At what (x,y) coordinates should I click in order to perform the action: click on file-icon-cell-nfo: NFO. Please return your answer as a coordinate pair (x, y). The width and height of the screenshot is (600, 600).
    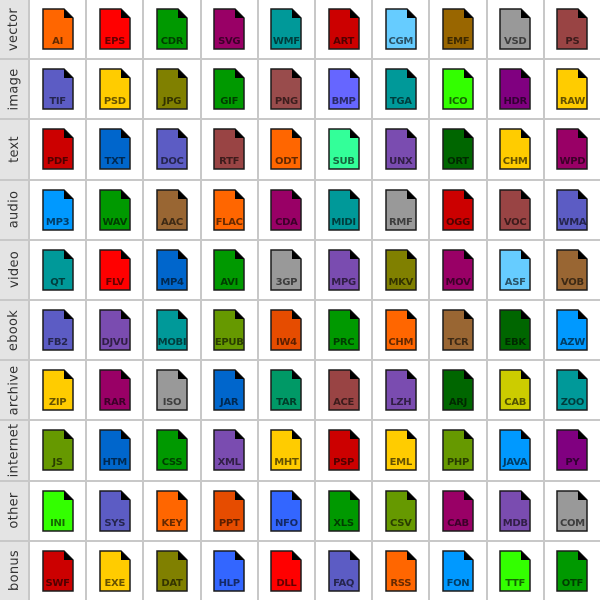
    Looking at the image, I should click on (286, 510).